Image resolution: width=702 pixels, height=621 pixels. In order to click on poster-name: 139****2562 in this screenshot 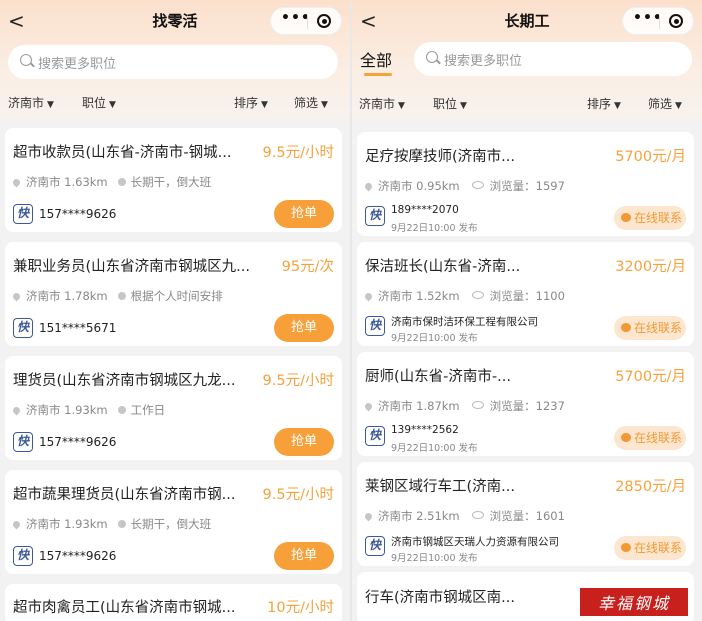, I will do `click(425, 430)`.